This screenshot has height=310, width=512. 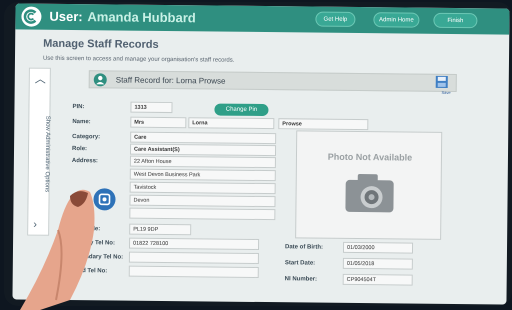 What do you see at coordinates (81, 122) in the screenshot?
I see `name-label: Name:` at bounding box center [81, 122].